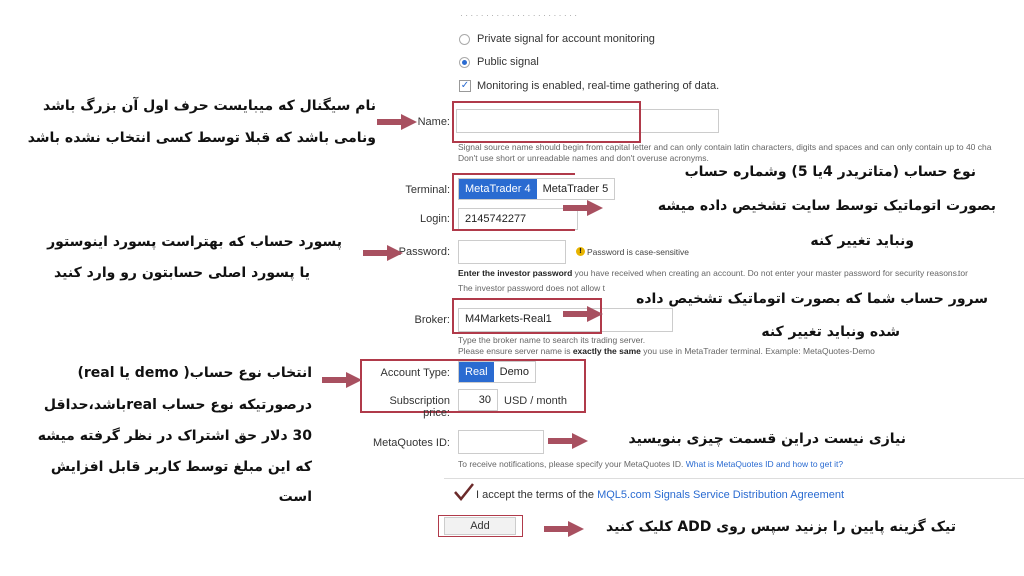 The image size is (1024, 576). I want to click on annotation-password-2: یا پسورد اصلی حسابتون رو وارد کنید, so click(182, 273).